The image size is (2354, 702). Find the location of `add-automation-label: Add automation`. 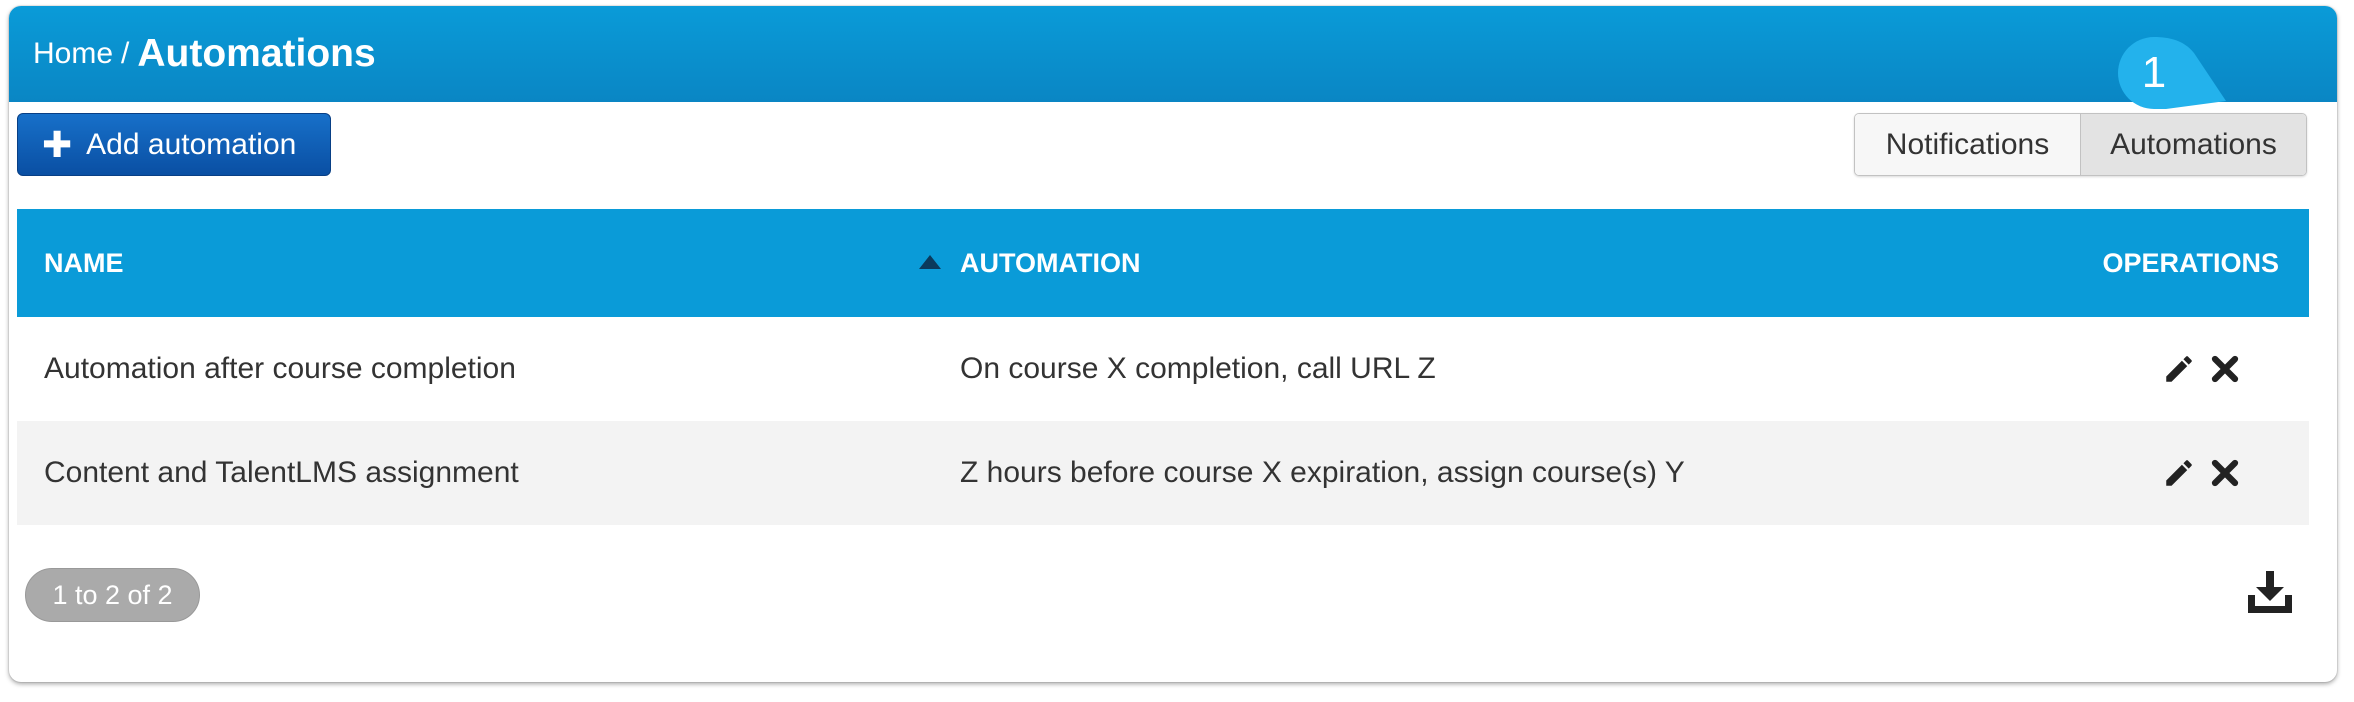

add-automation-label: Add automation is located at coordinates (191, 144).